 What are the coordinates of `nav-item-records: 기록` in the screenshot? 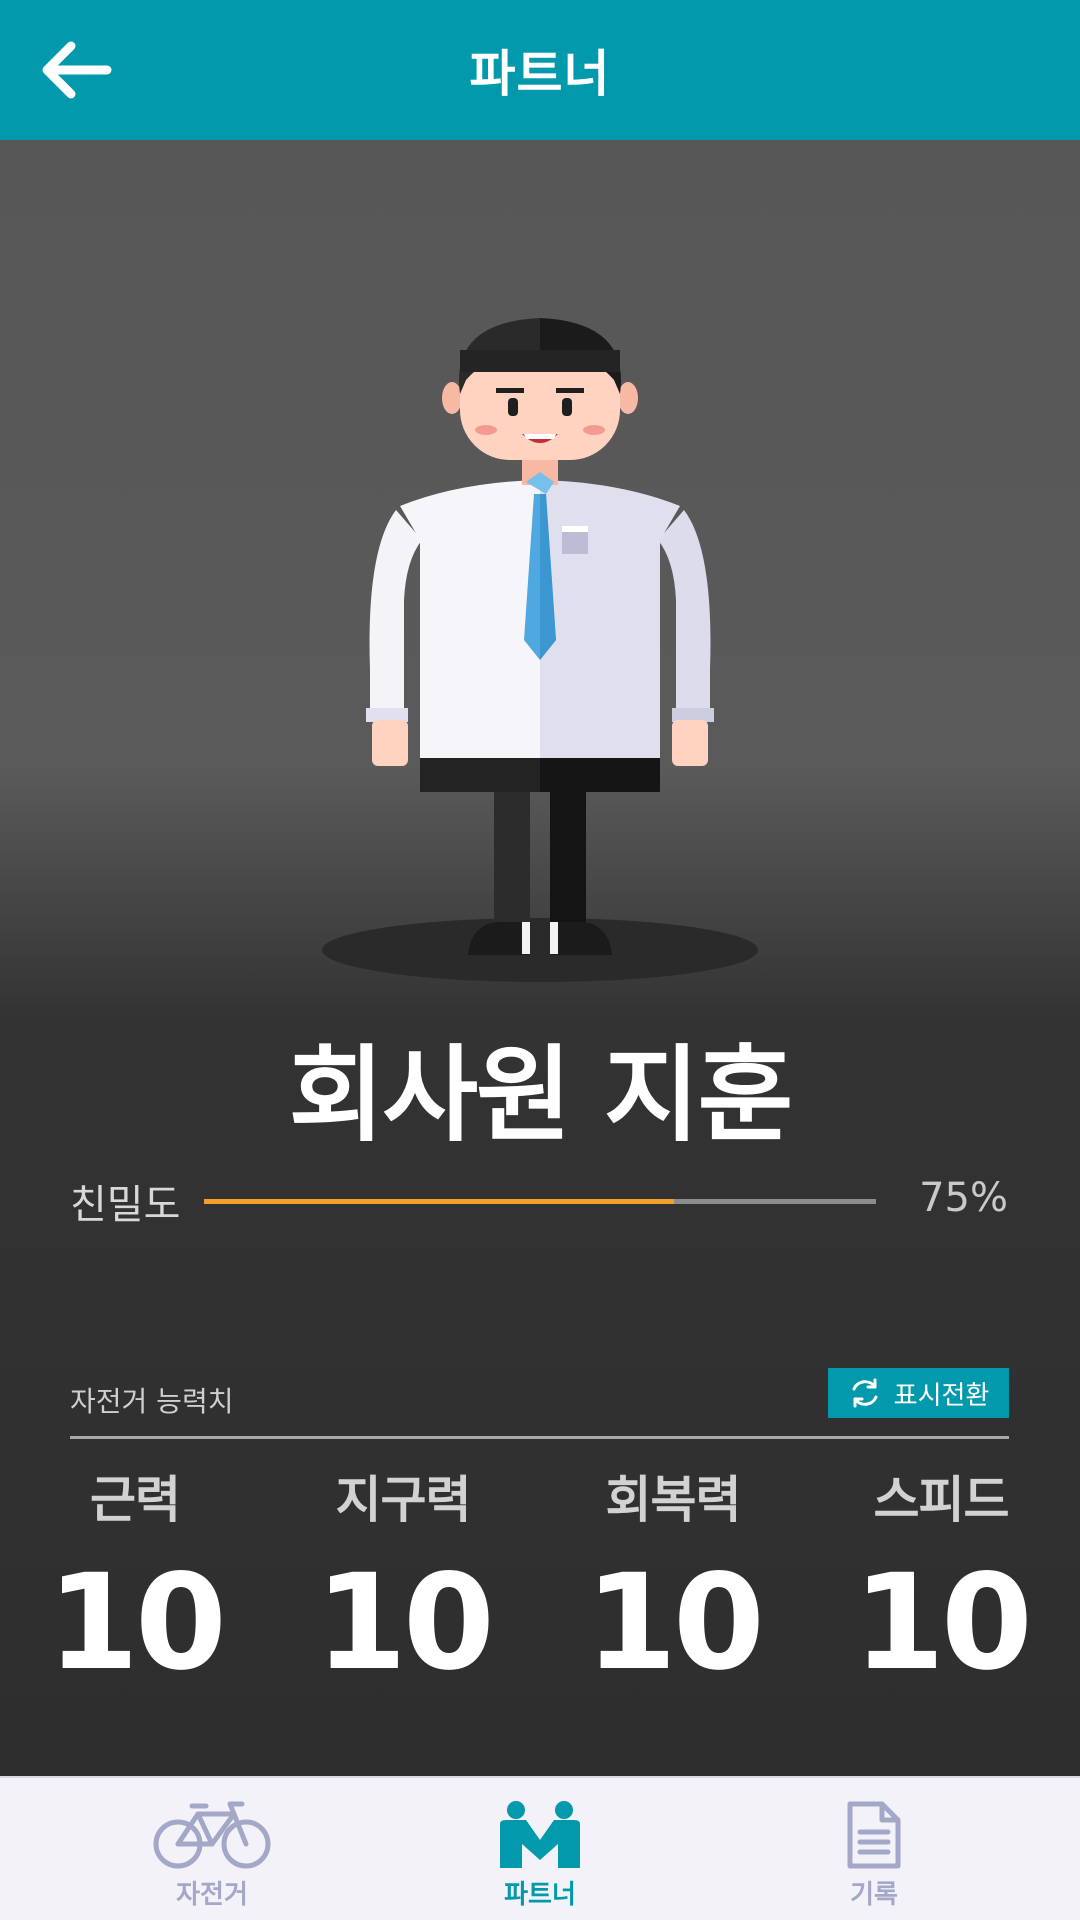 It's located at (874, 1849).